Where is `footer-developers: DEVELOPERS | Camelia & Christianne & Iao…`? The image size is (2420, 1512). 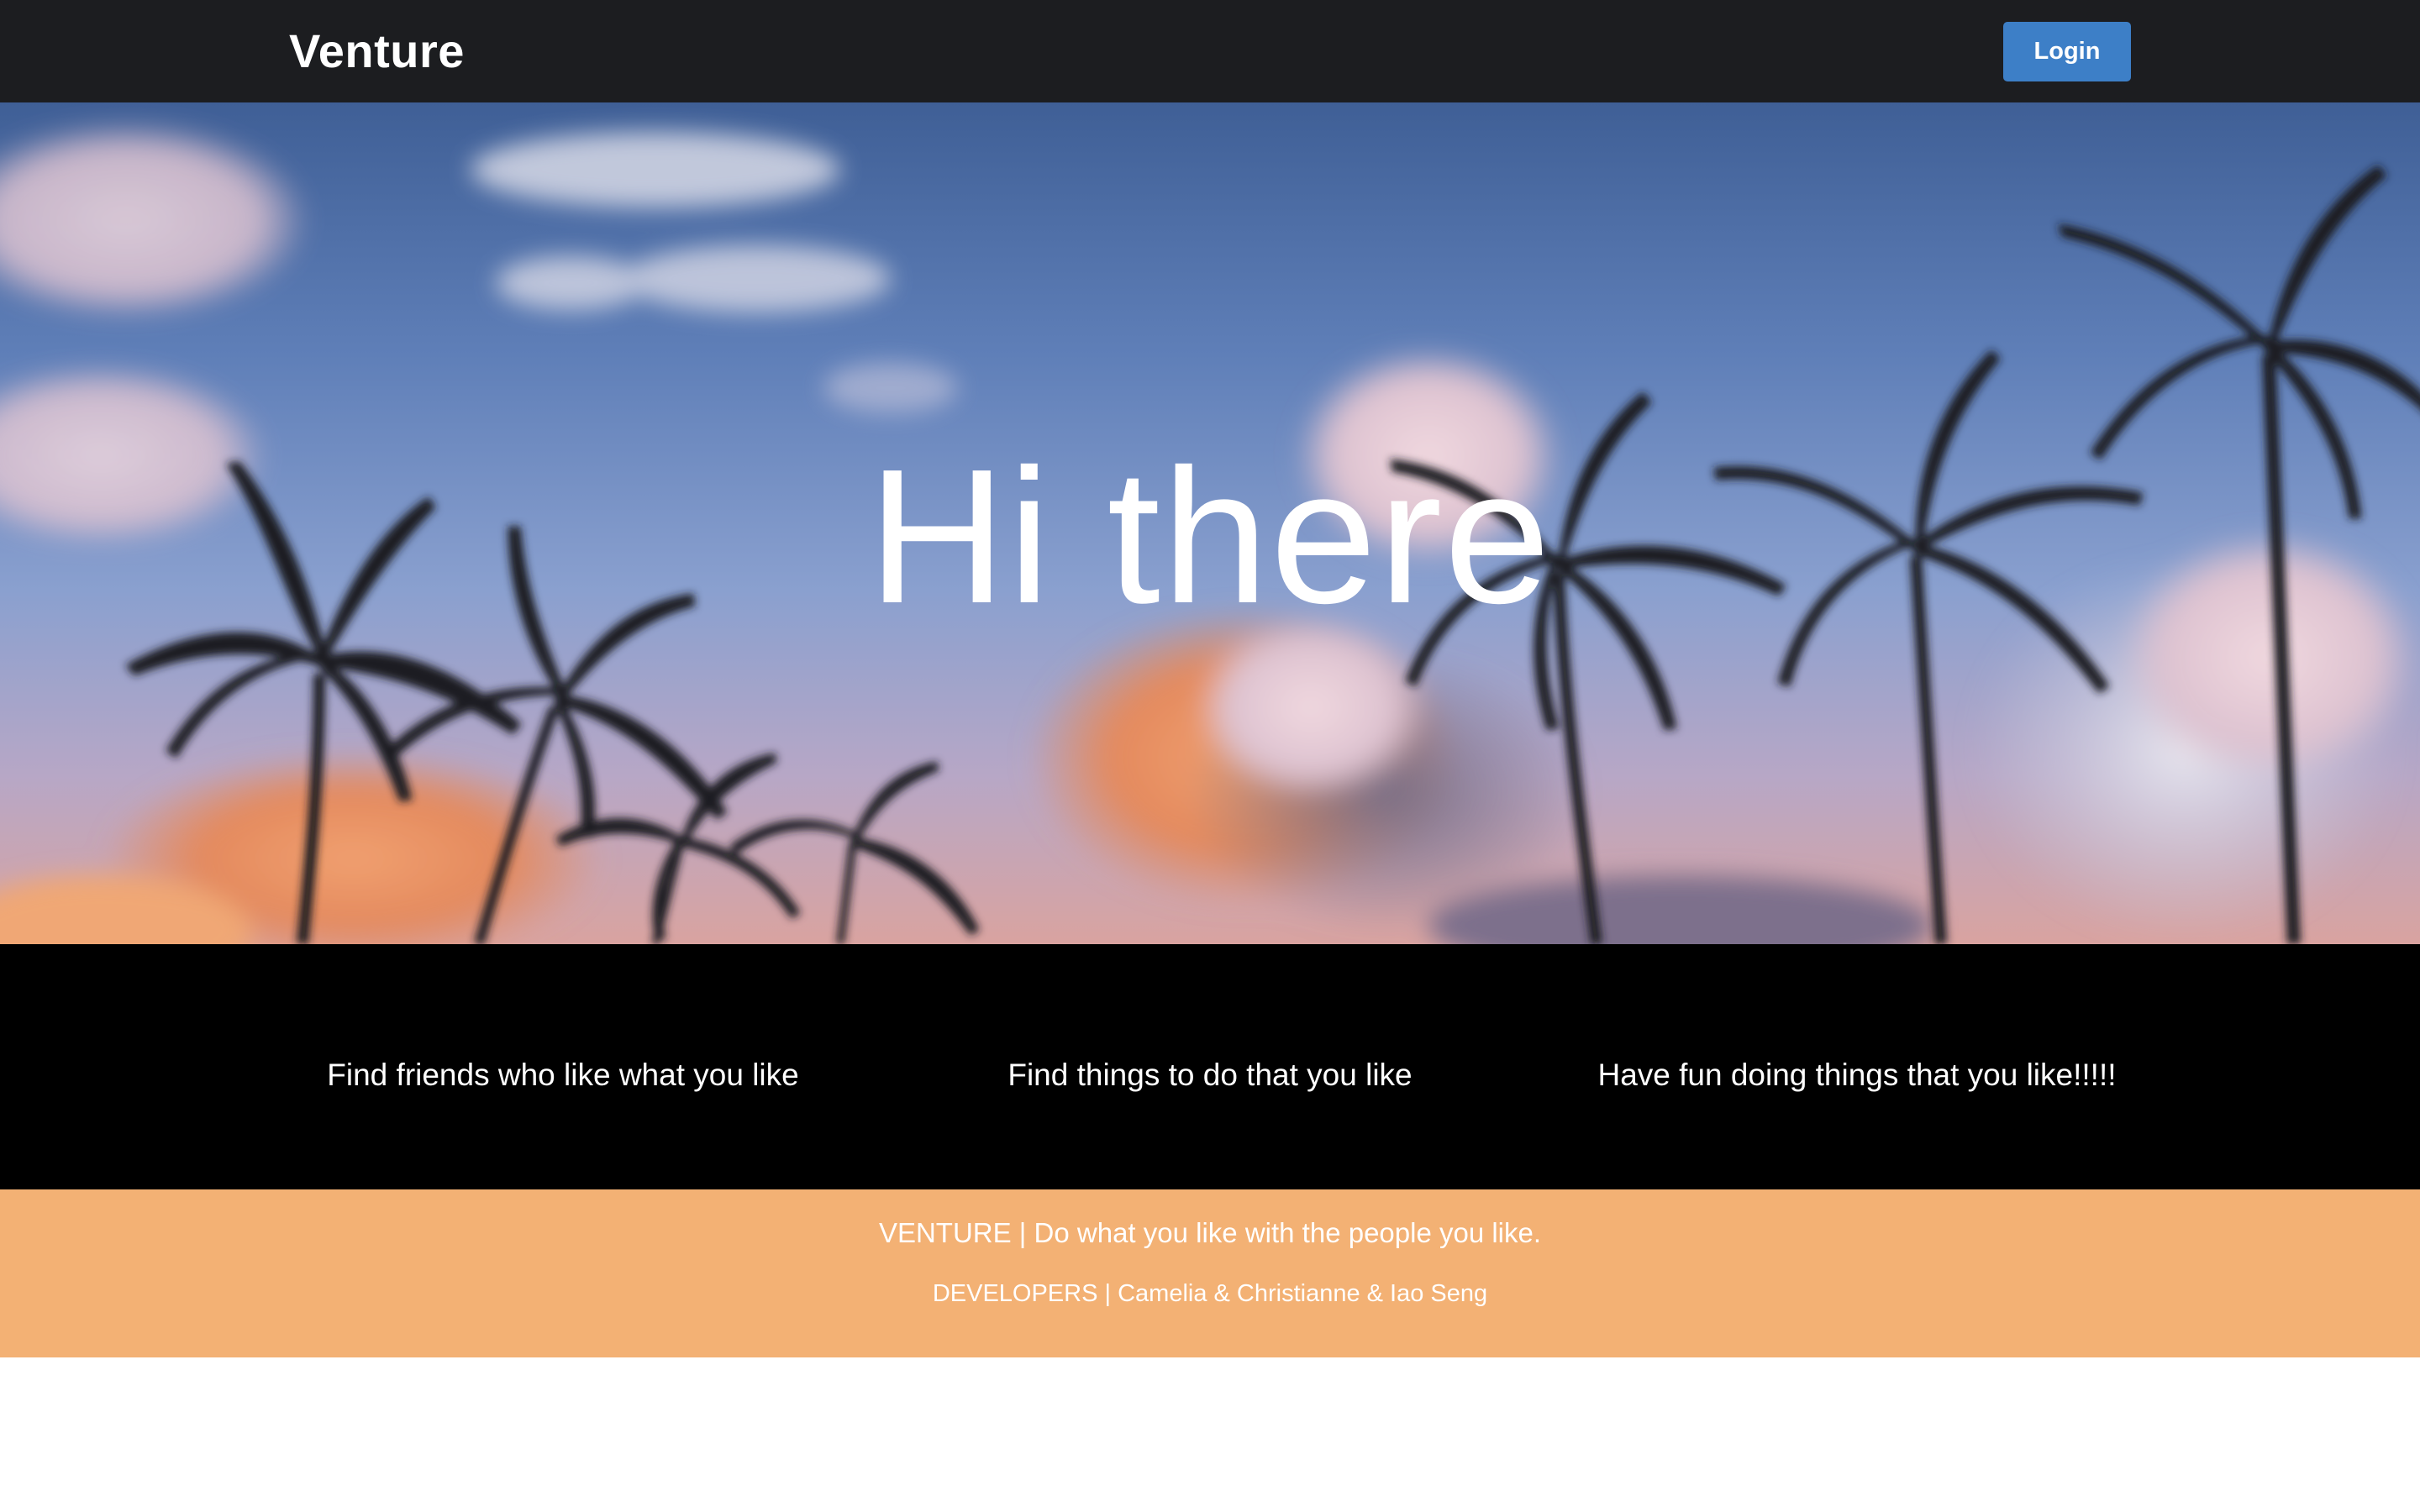
footer-developers: DEVELOPERS | Camelia & Christianne & Iao… is located at coordinates (1210, 1293).